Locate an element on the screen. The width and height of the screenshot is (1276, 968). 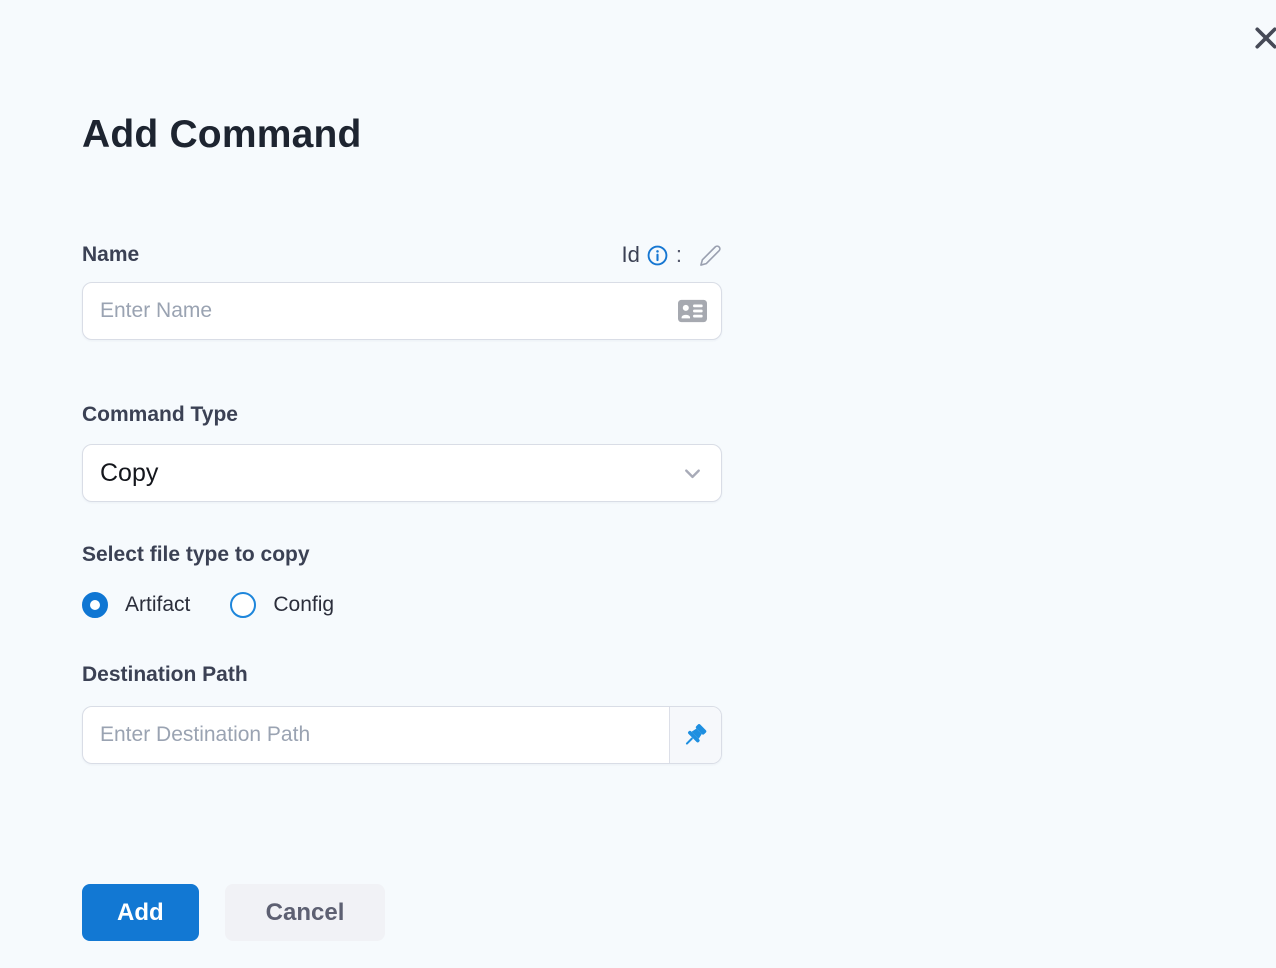
radio-option-artifact: Artifact is located at coordinates (136, 605).